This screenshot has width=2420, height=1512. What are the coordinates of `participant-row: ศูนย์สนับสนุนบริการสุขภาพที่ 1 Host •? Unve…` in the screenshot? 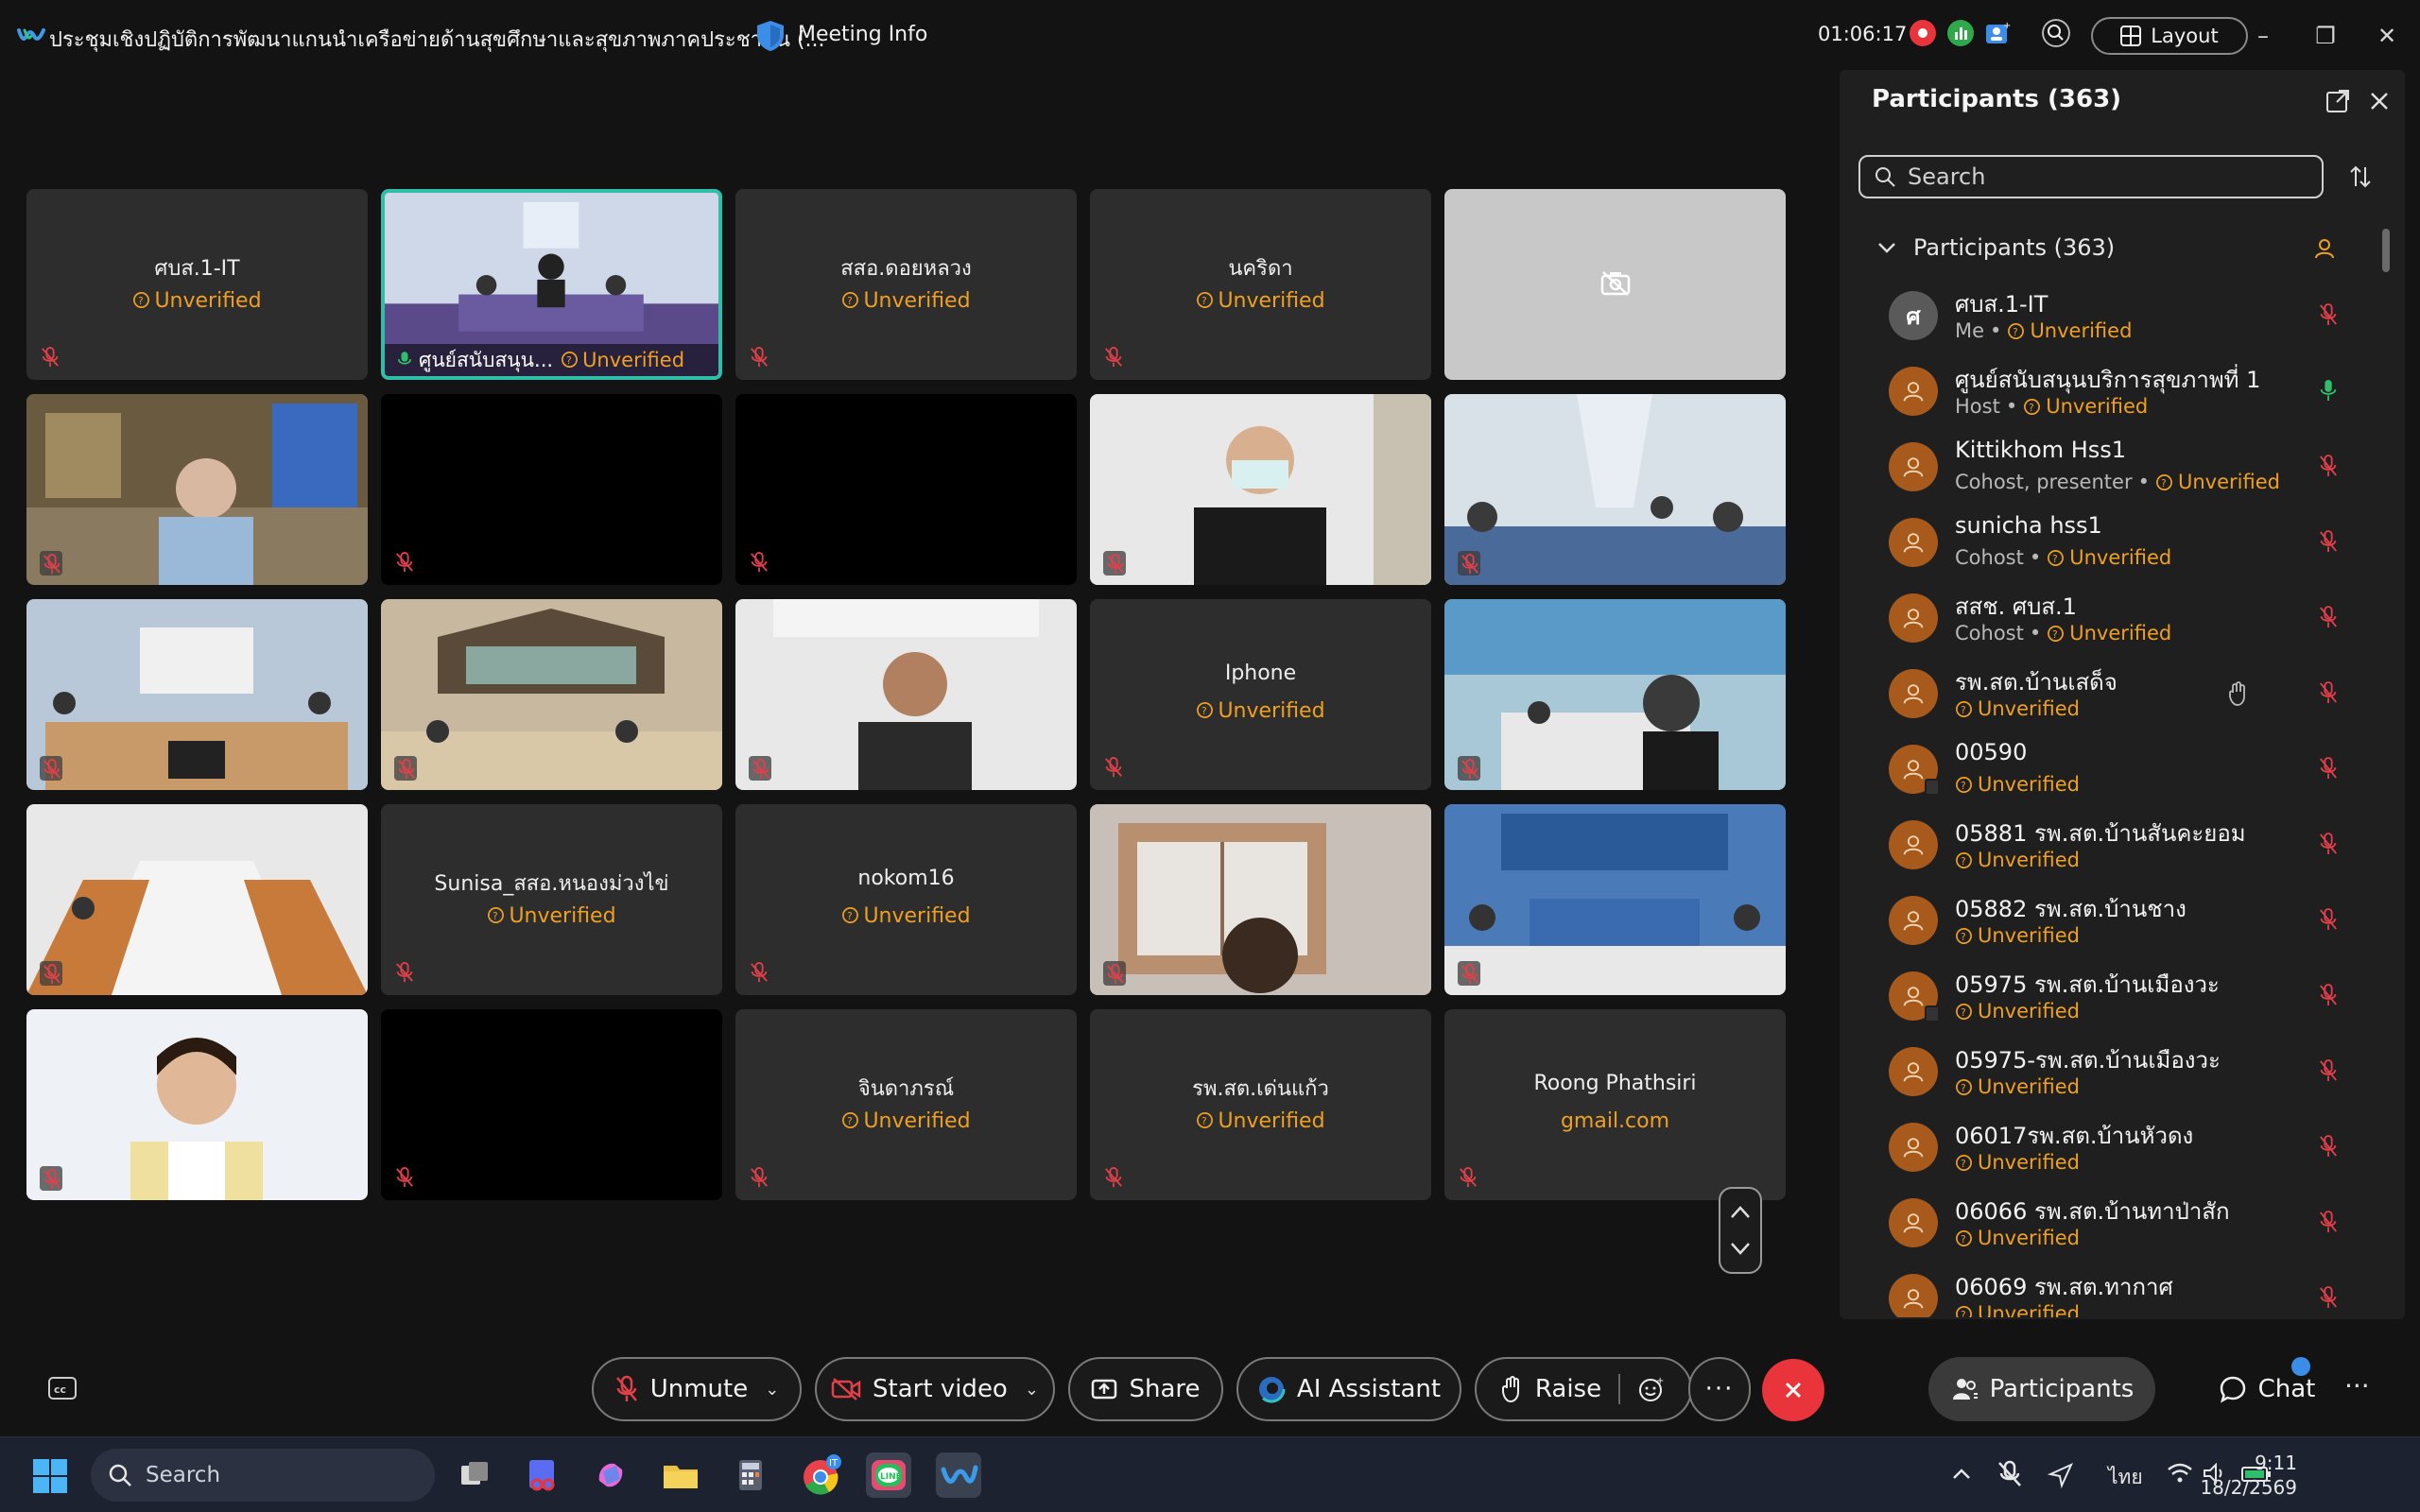 It's located at (2118, 391).